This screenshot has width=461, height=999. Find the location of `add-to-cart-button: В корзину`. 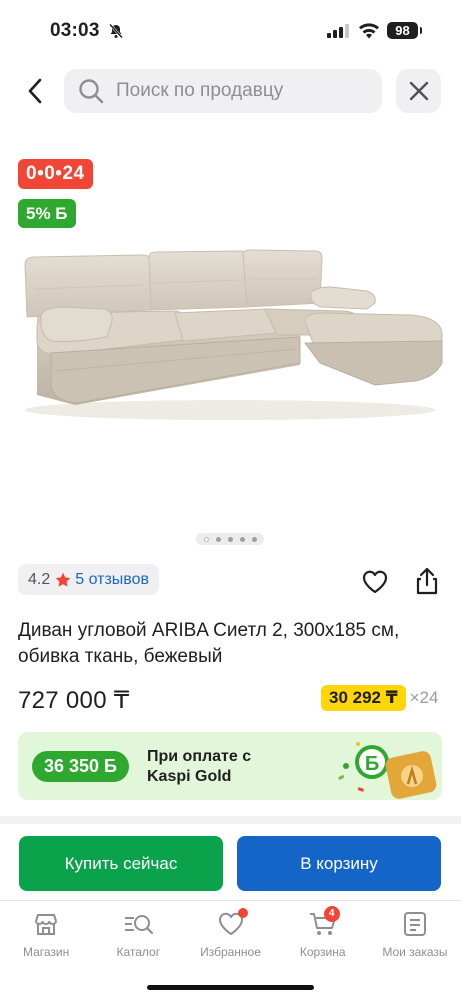

add-to-cart-button: В корзину is located at coordinates (339, 863).